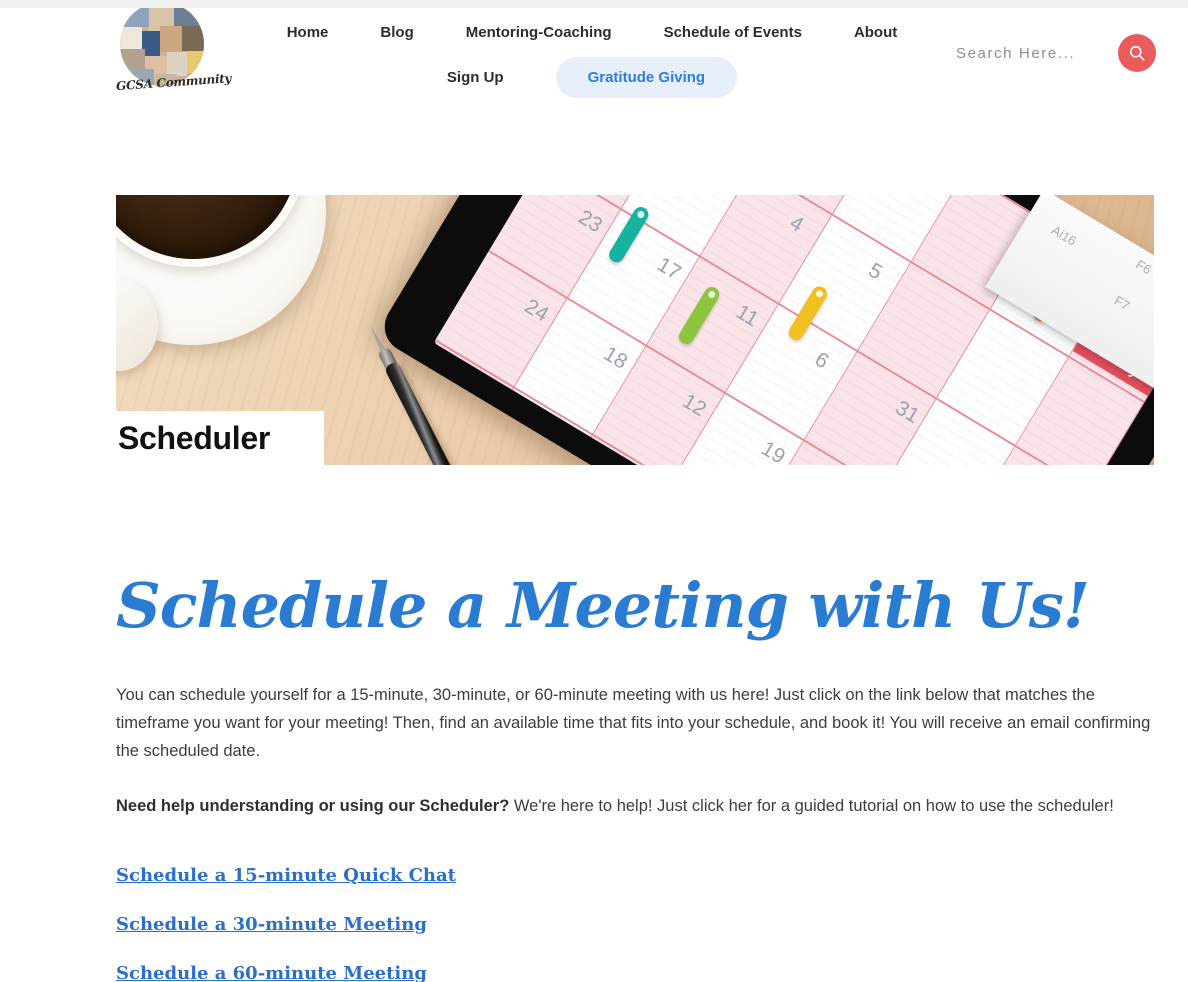 Image resolution: width=1188 pixels, height=982 pixels. I want to click on search-input, so click(1029, 53).